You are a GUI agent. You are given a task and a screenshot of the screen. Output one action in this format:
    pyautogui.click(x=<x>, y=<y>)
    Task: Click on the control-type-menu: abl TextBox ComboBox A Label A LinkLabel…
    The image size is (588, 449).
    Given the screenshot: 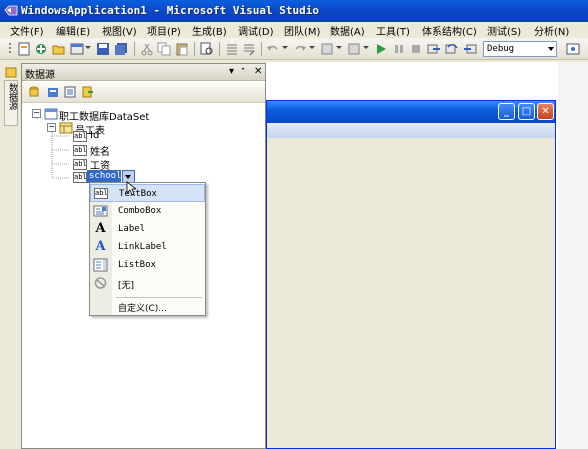 What is the action you would take?
    pyautogui.click(x=147, y=249)
    